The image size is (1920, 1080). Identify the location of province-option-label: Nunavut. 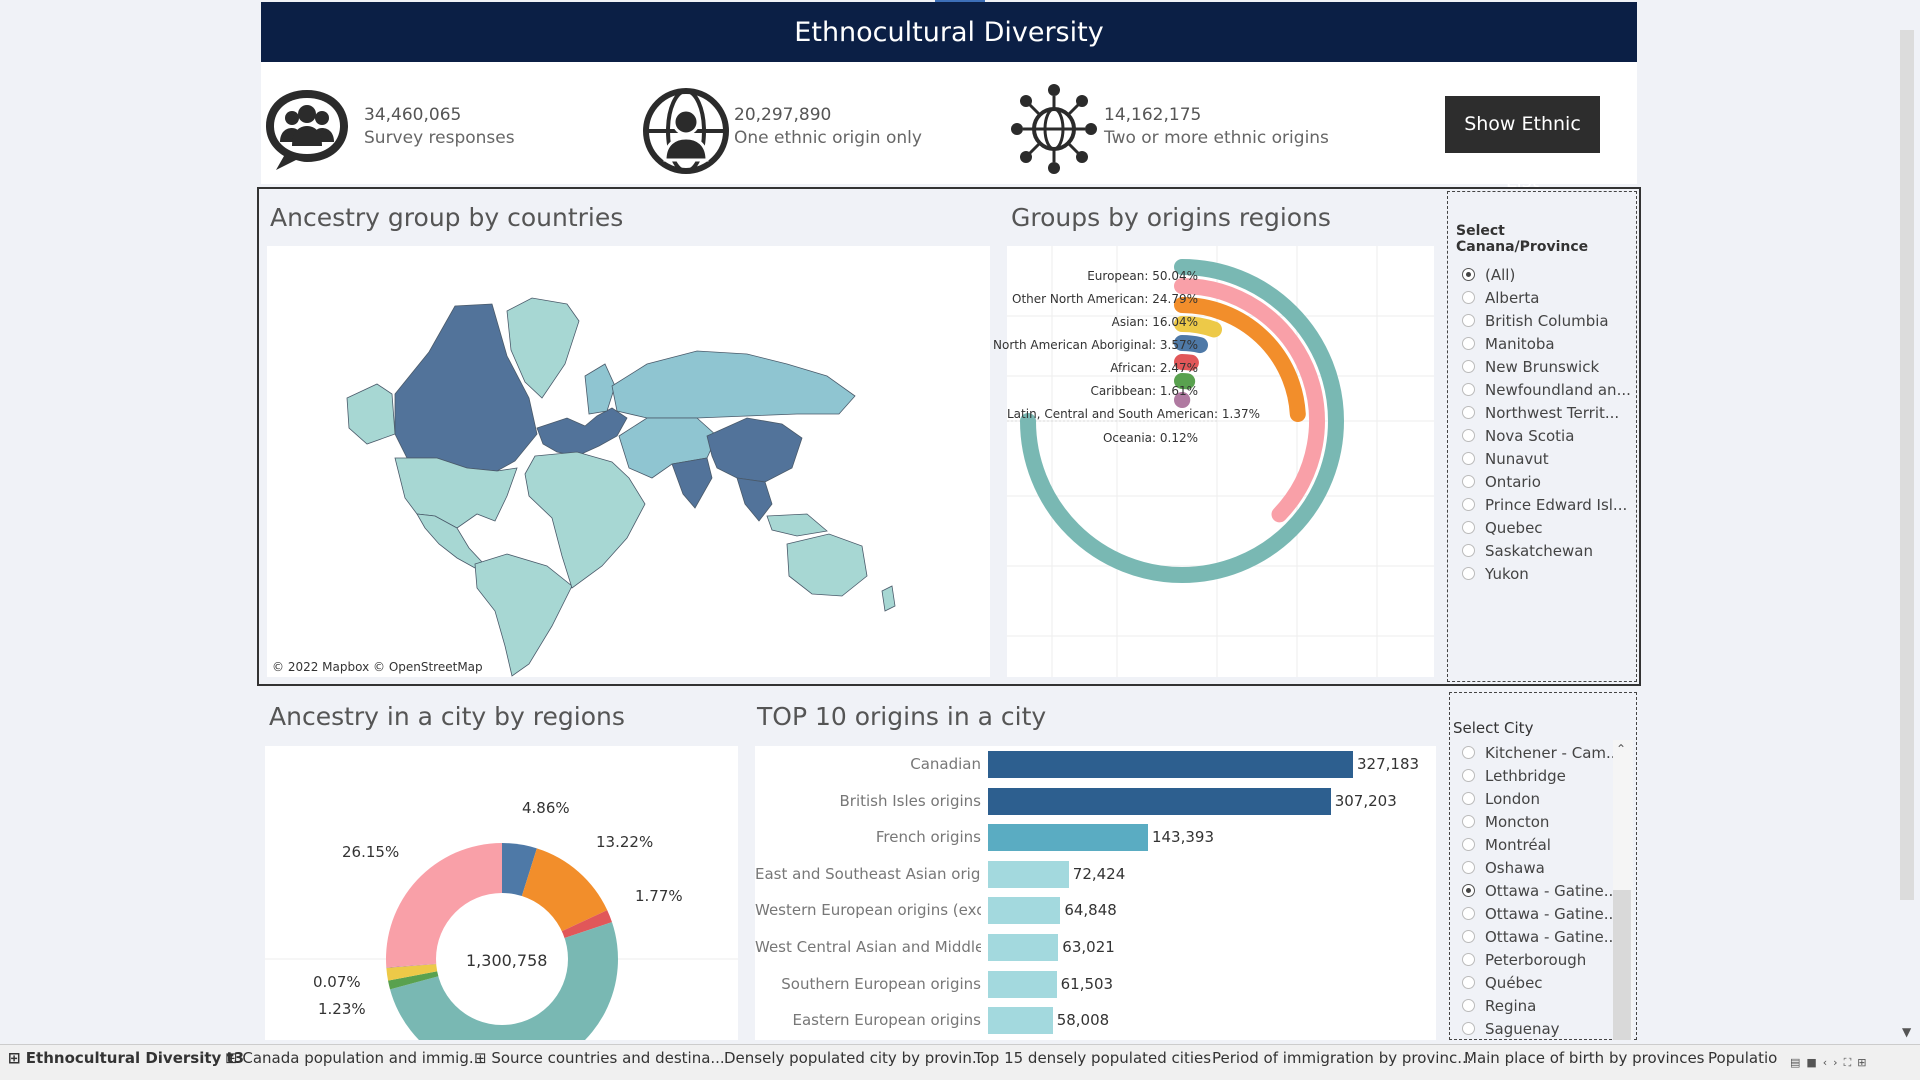
(1517, 458).